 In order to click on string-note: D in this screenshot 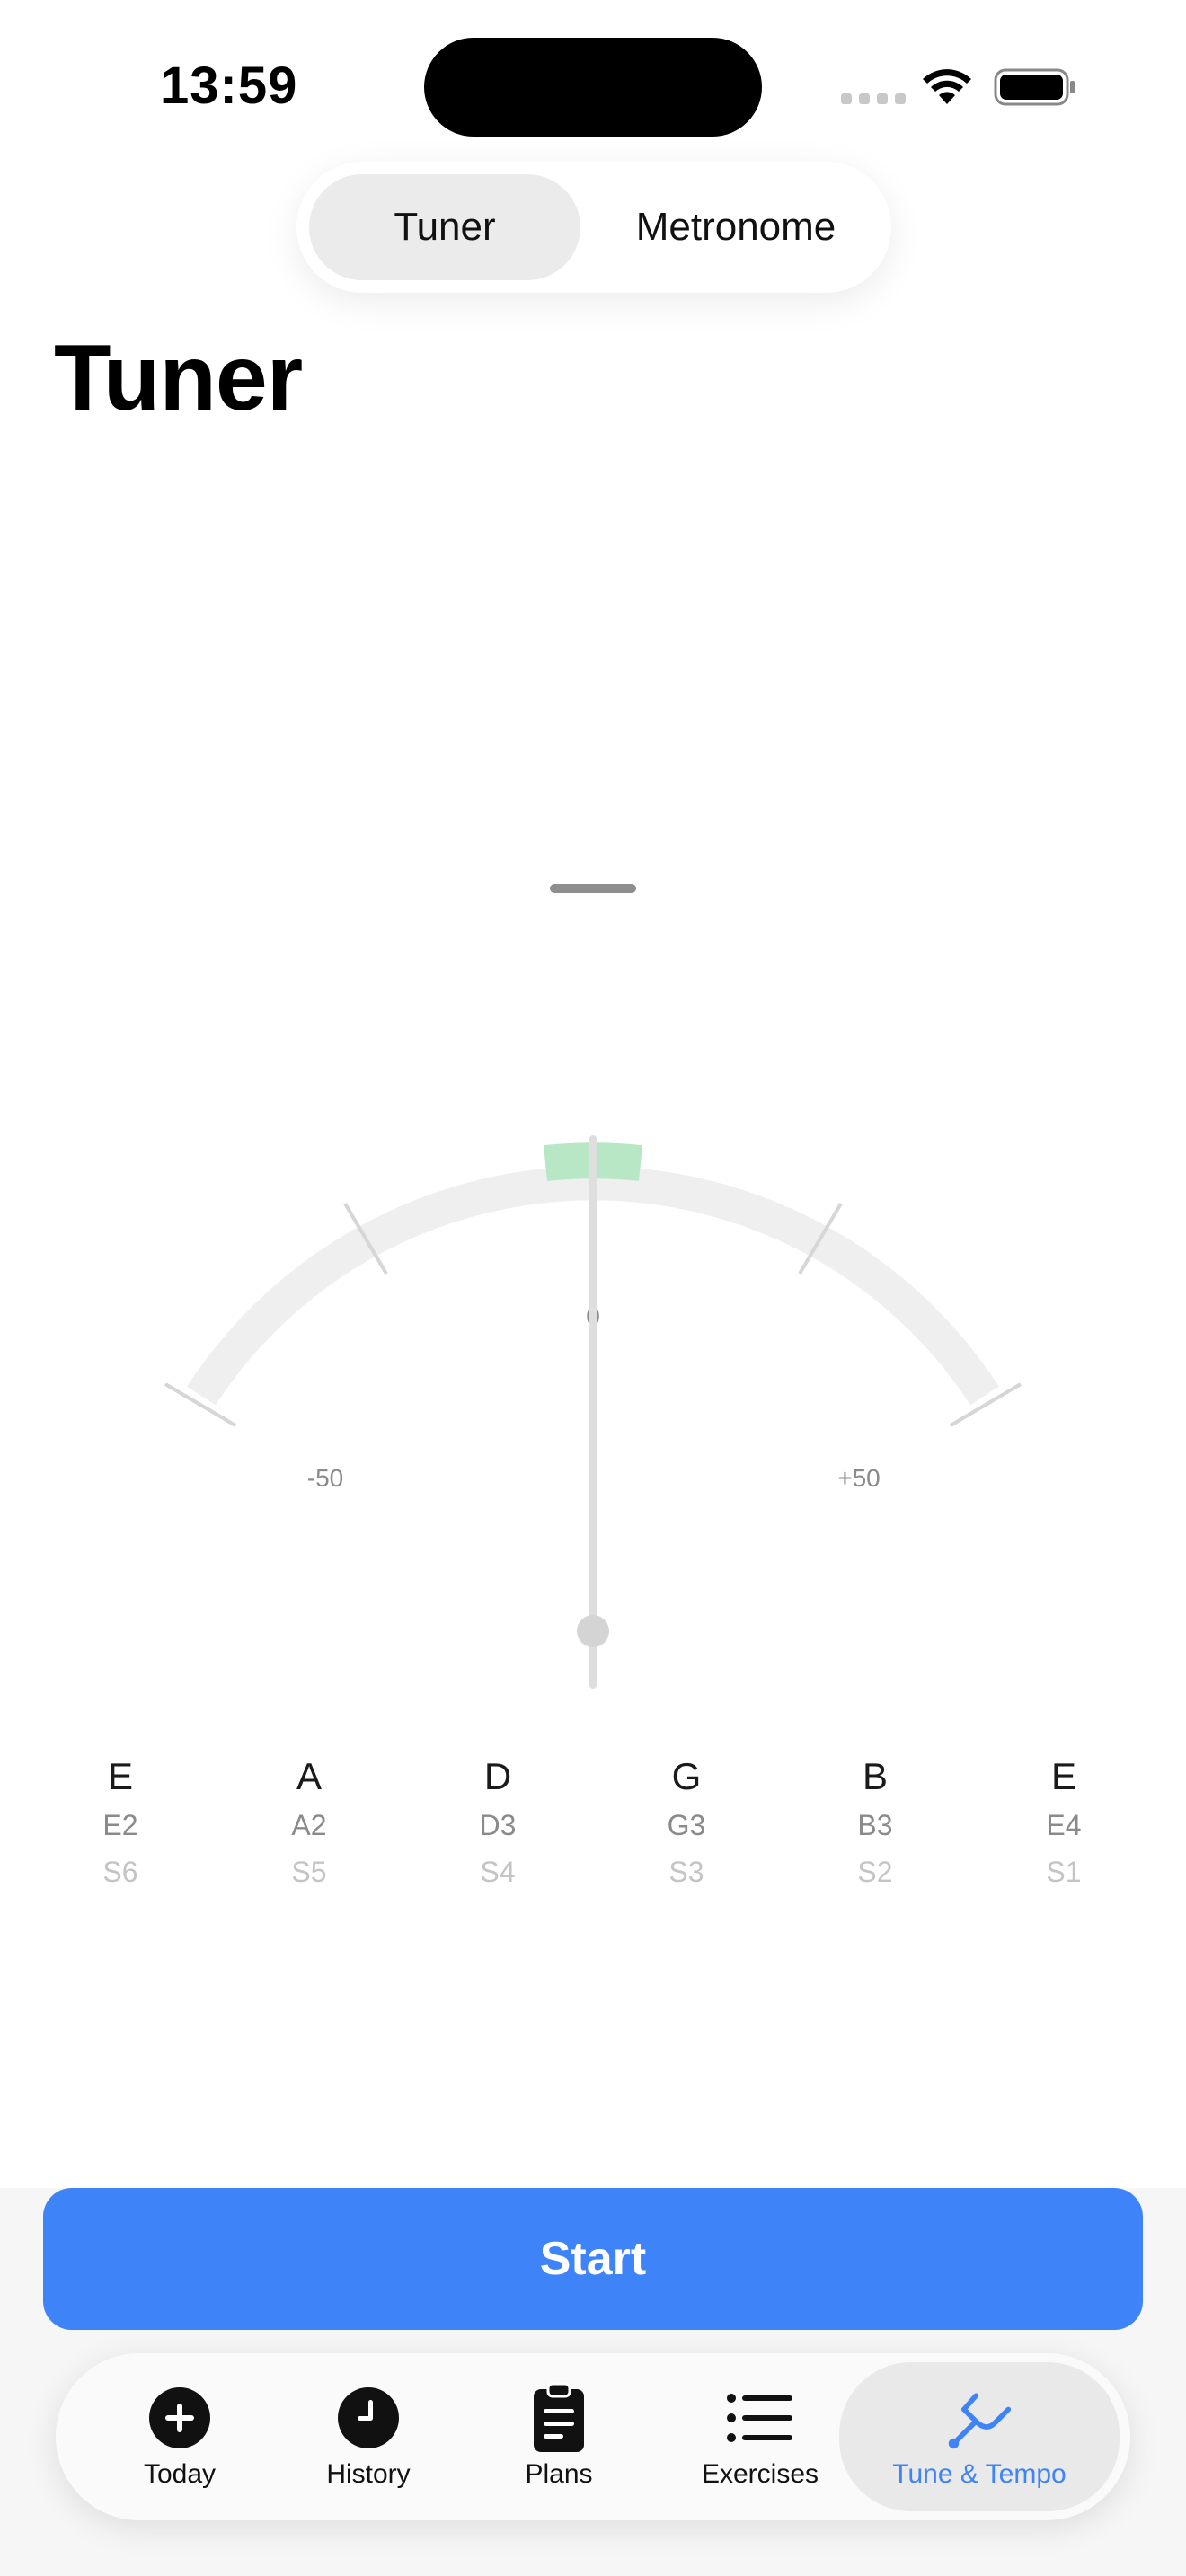, I will do `click(497, 1776)`.